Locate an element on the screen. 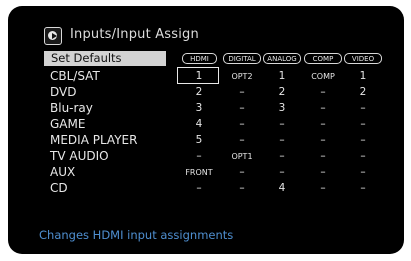  column-header-analog: ANALOG is located at coordinates (282, 58).